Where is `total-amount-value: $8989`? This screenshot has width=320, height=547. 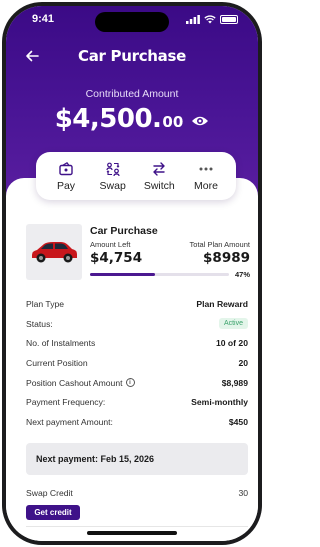
total-amount-value: $8989 is located at coordinates (226, 258).